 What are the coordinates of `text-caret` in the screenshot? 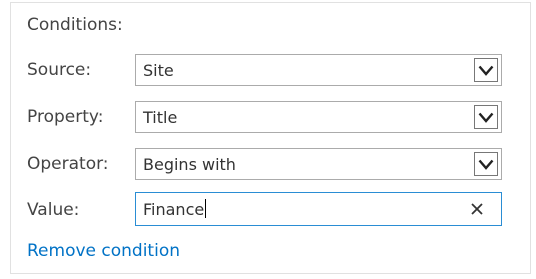 It's located at (206, 208).